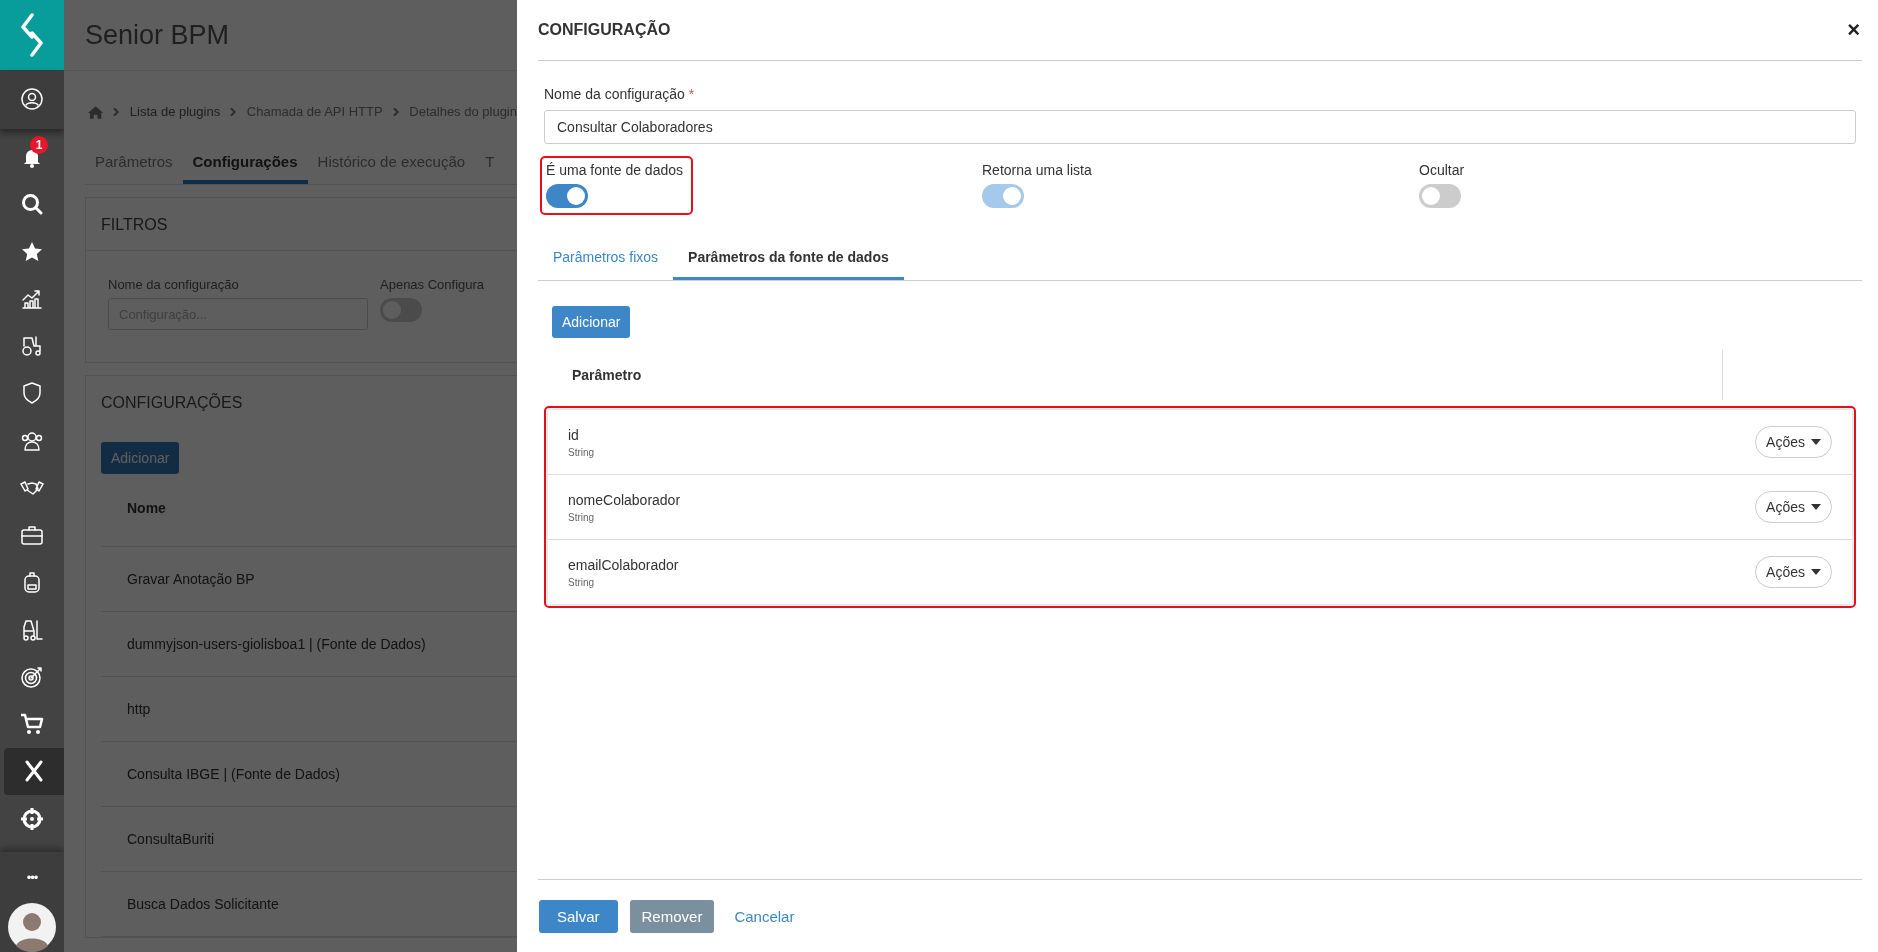 The width and height of the screenshot is (1878, 952). Describe the element at coordinates (32, 346) in the screenshot. I see `tractor-icon` at that location.